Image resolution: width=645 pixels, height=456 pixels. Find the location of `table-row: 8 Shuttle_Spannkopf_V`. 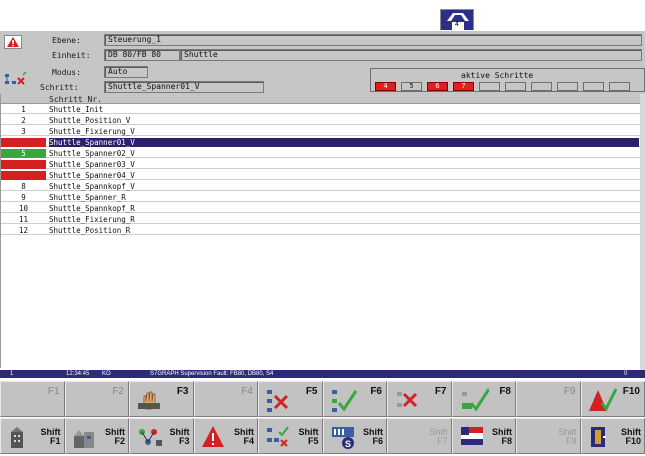

table-row: 8 Shuttle_Spannkopf_V is located at coordinates (321, 186).